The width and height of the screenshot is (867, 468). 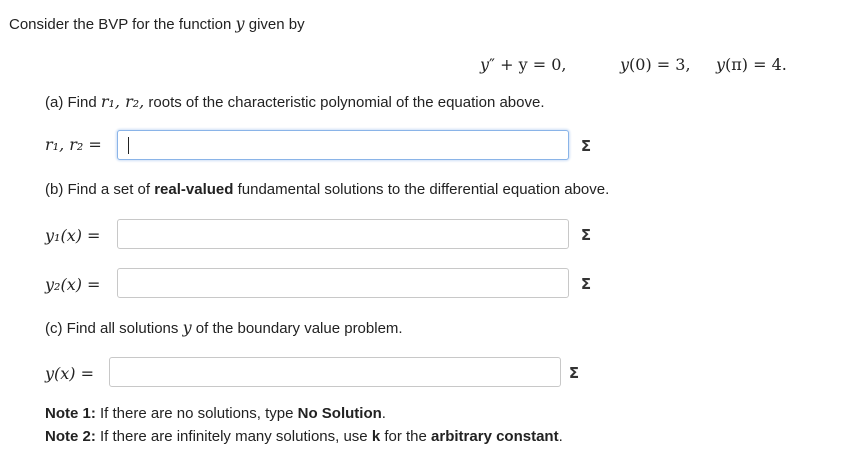 I want to click on roots-input, so click(x=343, y=145).